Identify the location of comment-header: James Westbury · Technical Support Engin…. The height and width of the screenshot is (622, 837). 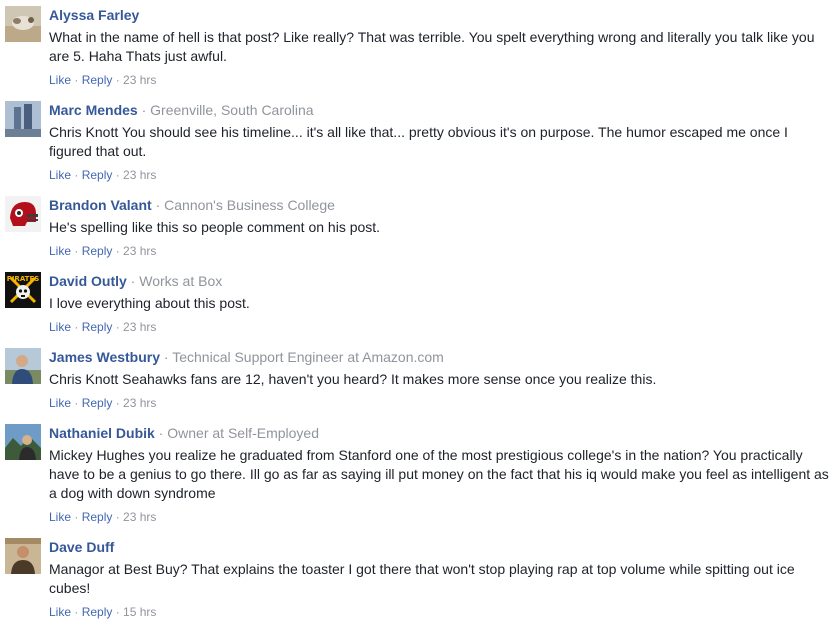
(441, 357).